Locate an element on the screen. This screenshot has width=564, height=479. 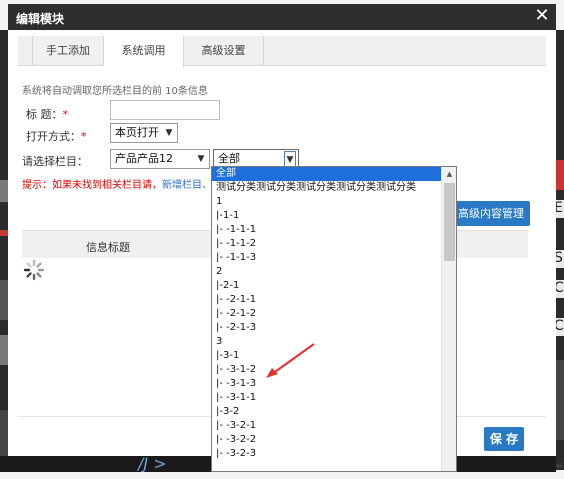
scrollbar-thumb is located at coordinates (449, 222).